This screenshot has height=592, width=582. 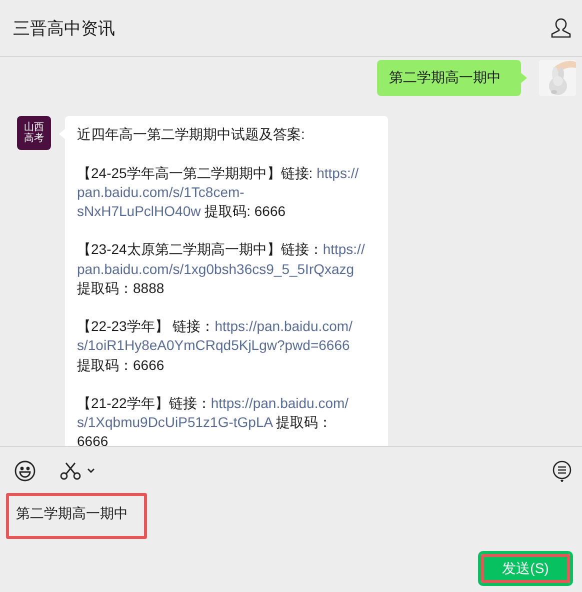 What do you see at coordinates (245, 211) in the screenshot?
I see `message-text: 提取码: 6666` at bounding box center [245, 211].